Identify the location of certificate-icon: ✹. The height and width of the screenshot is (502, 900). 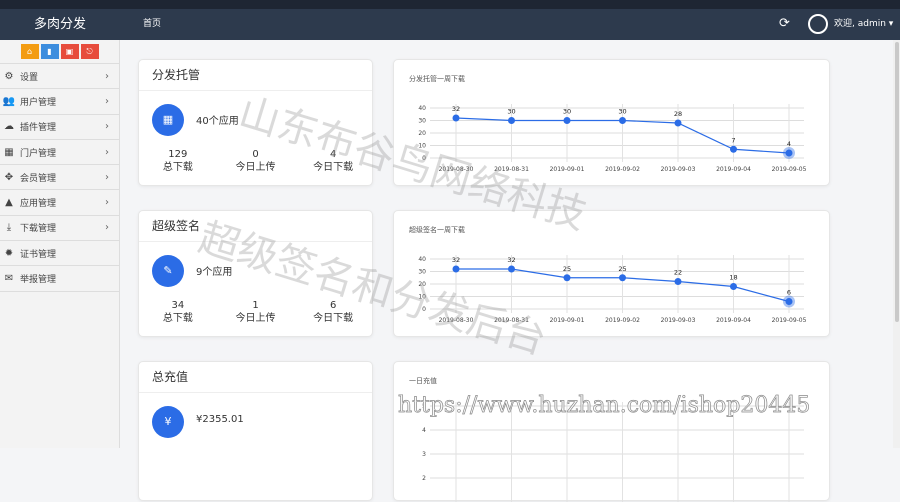
(9, 253).